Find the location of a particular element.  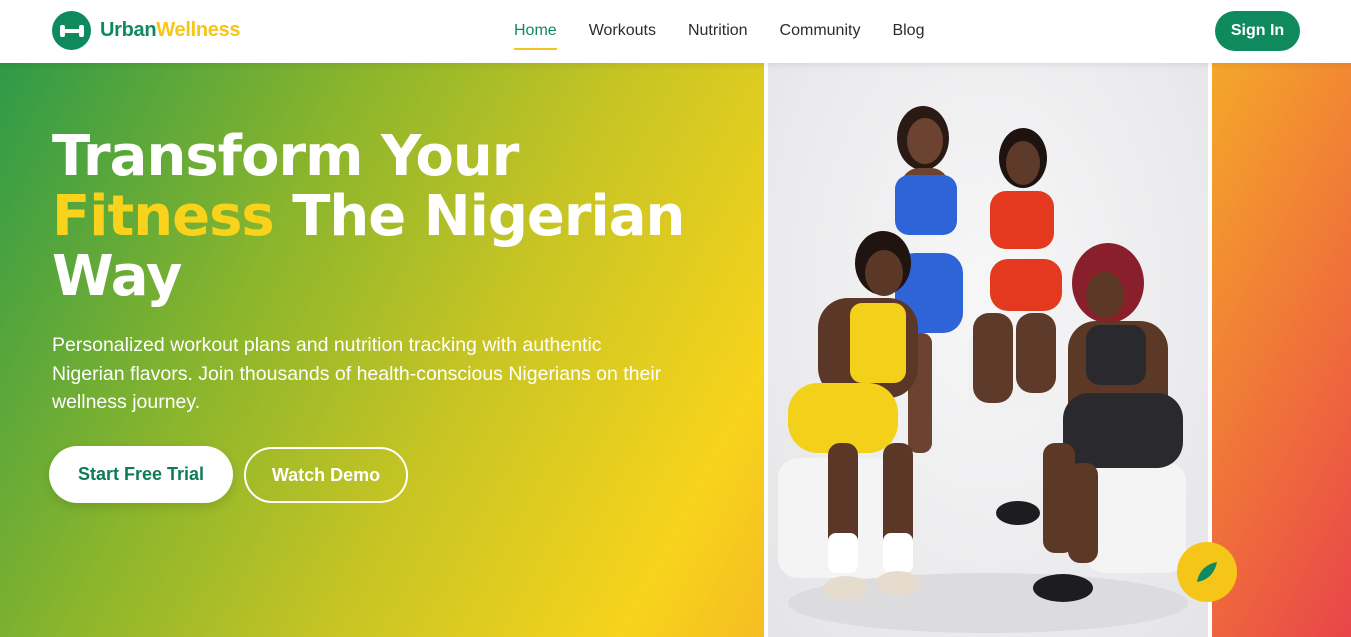

nav-item-community: Community is located at coordinates (820, 32).